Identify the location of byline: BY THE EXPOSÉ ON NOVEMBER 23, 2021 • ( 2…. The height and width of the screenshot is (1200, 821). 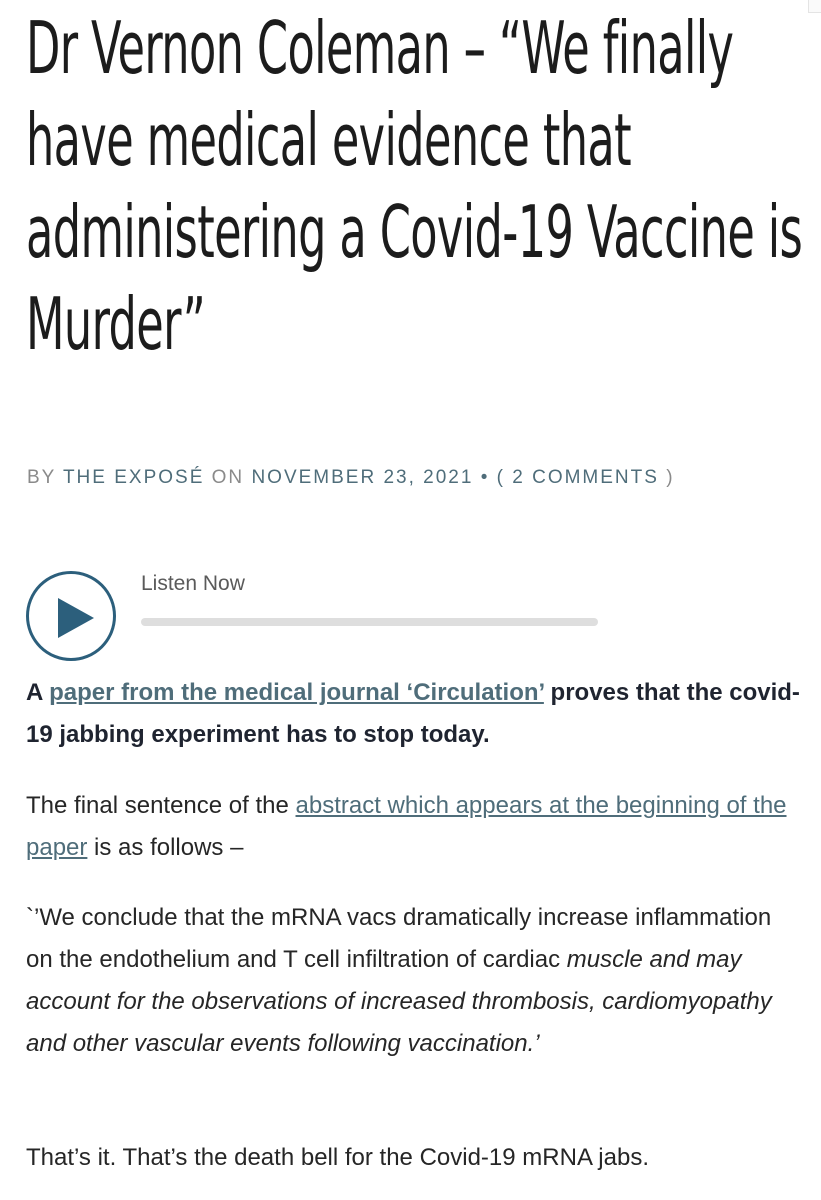
(351, 478).